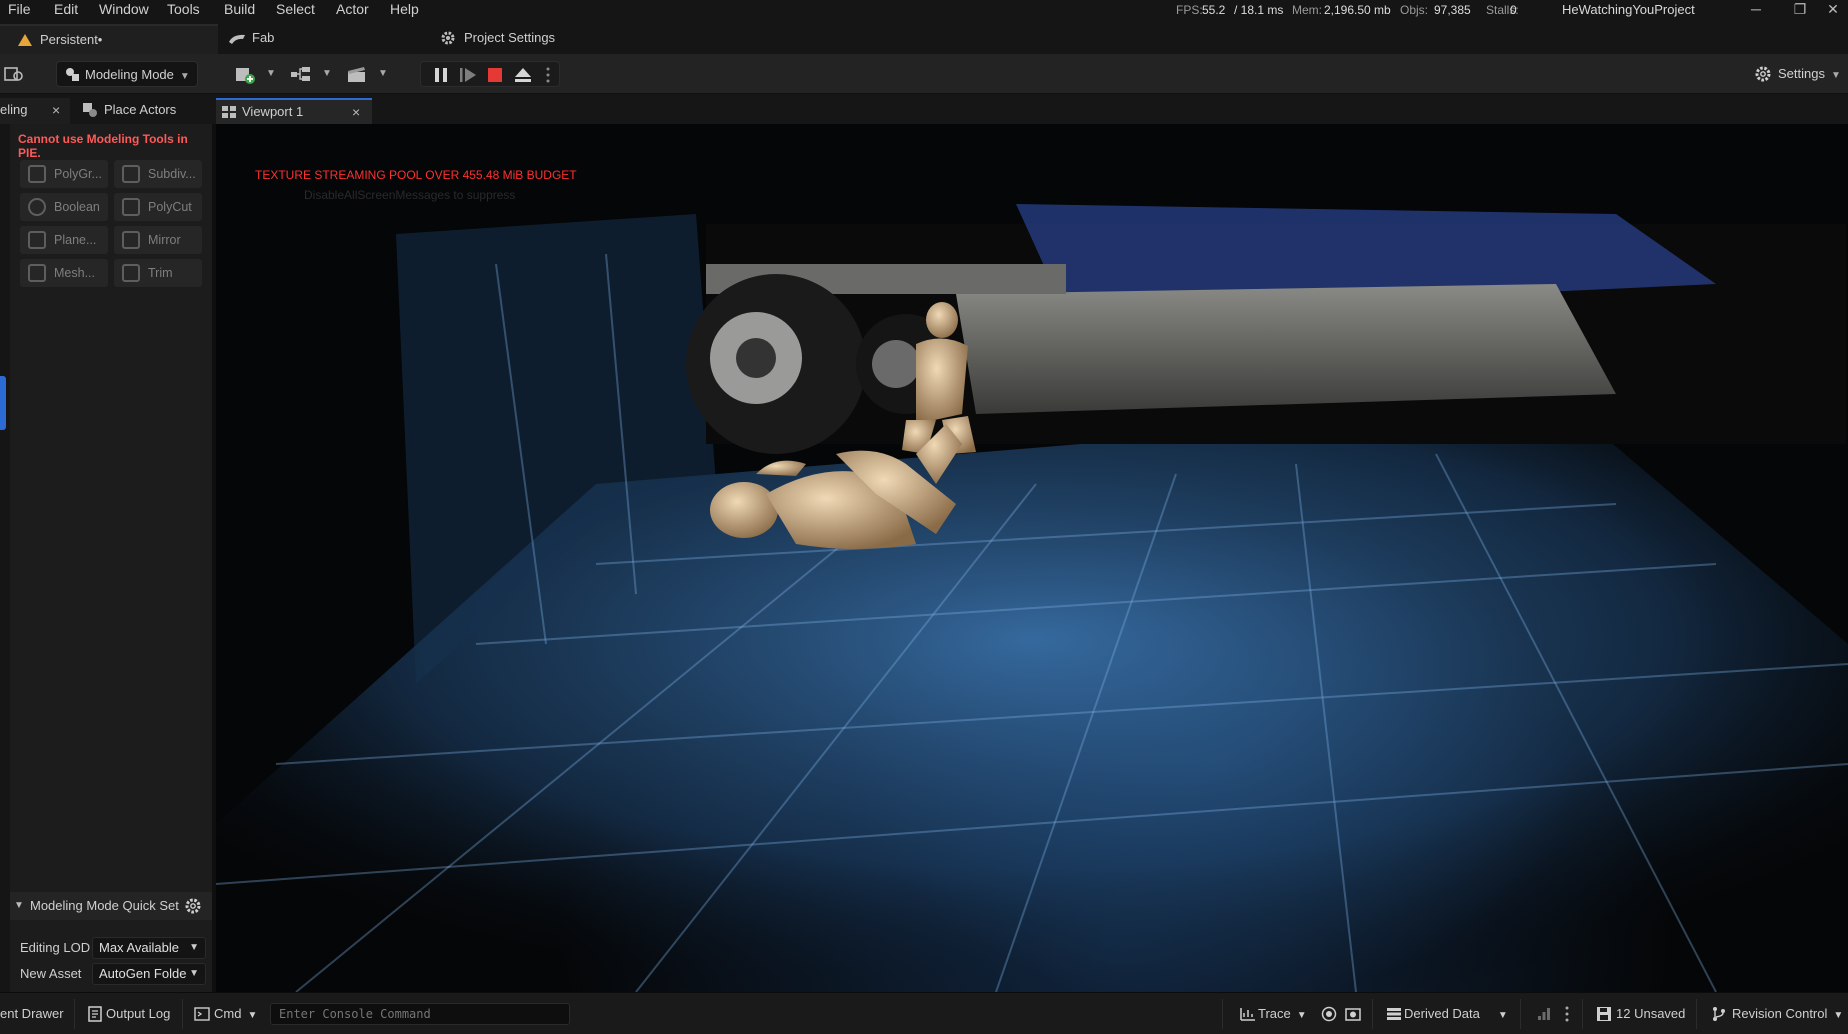 The image size is (1848, 1034). Describe the element at coordinates (352, 12) in the screenshot. I see `menu-actor: Actor` at that location.